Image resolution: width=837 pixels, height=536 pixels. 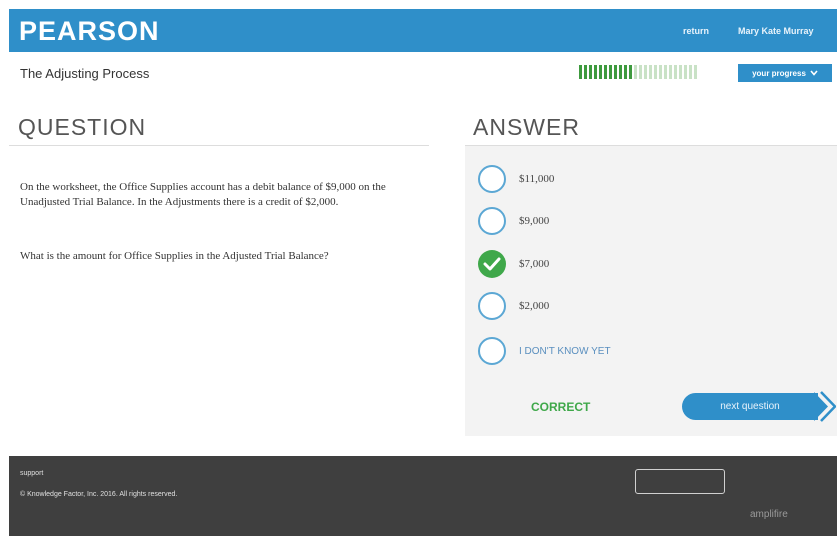 What do you see at coordinates (219, 145) in the screenshot?
I see `question-divider` at bounding box center [219, 145].